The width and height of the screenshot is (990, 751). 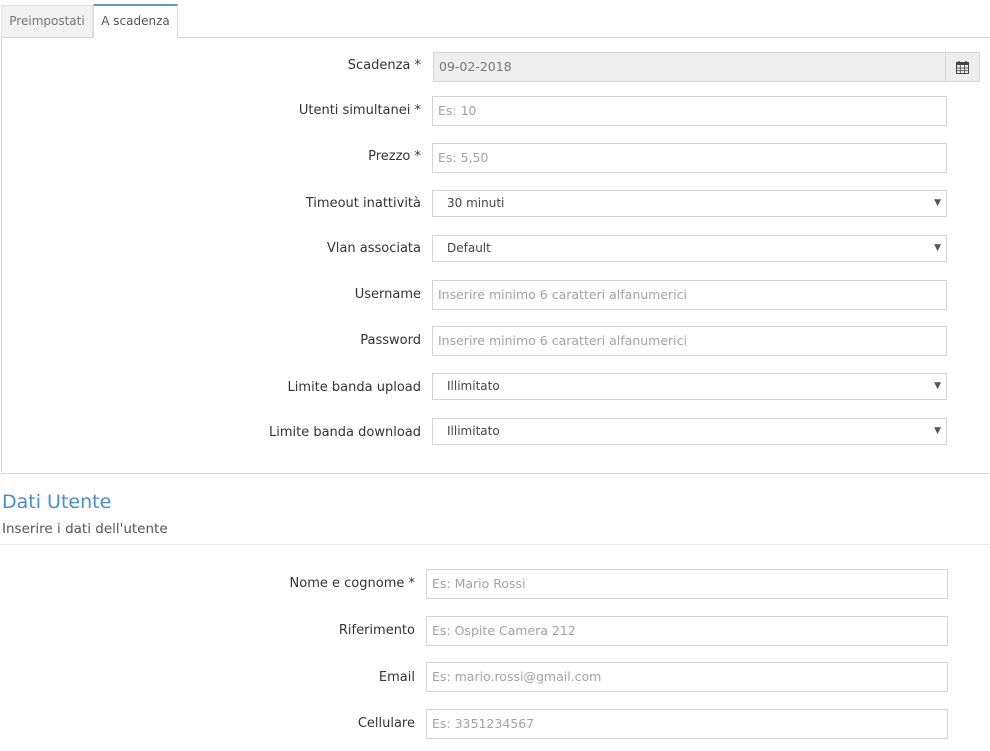 What do you see at coordinates (517, 676) in the screenshot?
I see `email-placeholder: Es: mario.rossi@gmail.com` at bounding box center [517, 676].